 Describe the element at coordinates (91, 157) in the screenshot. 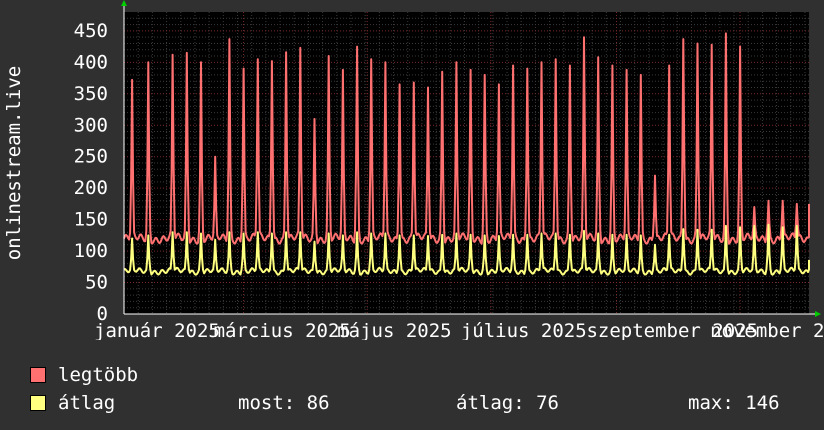

I see `y-tick-label: 250` at that location.